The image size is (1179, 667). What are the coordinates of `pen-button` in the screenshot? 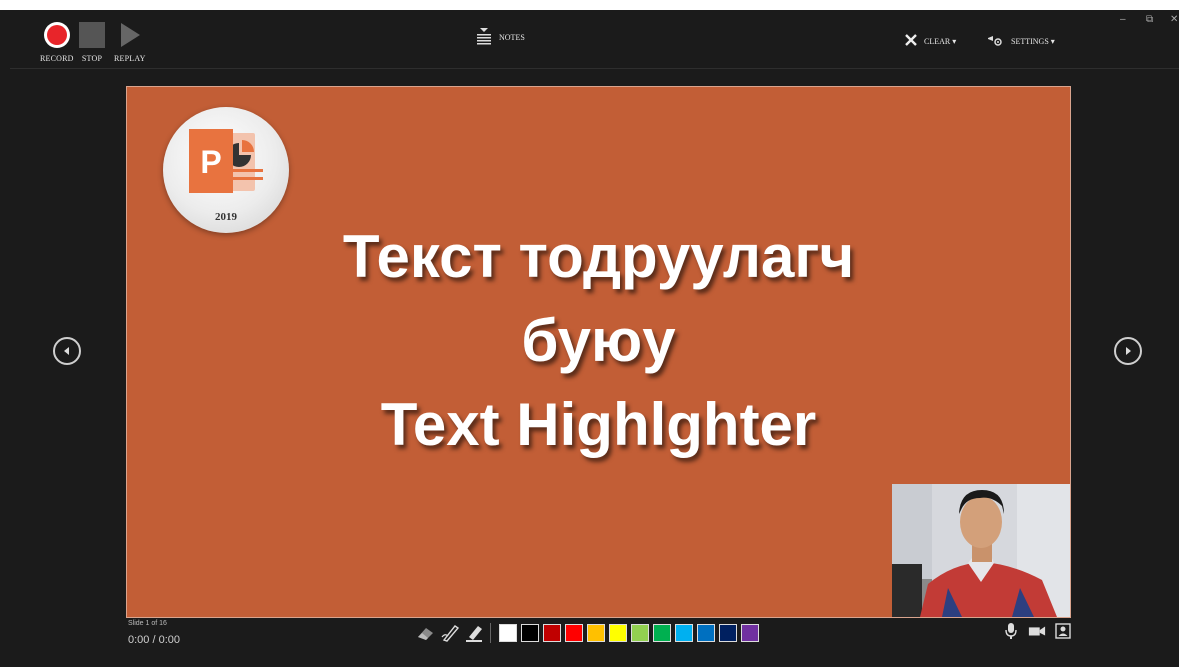 It's located at (450, 633).